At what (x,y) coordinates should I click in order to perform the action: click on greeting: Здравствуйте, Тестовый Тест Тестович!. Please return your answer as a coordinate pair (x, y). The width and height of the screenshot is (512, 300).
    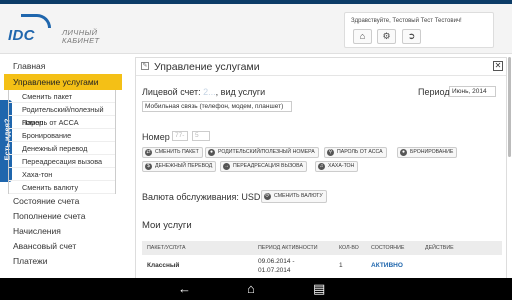
    Looking at the image, I should click on (406, 21).